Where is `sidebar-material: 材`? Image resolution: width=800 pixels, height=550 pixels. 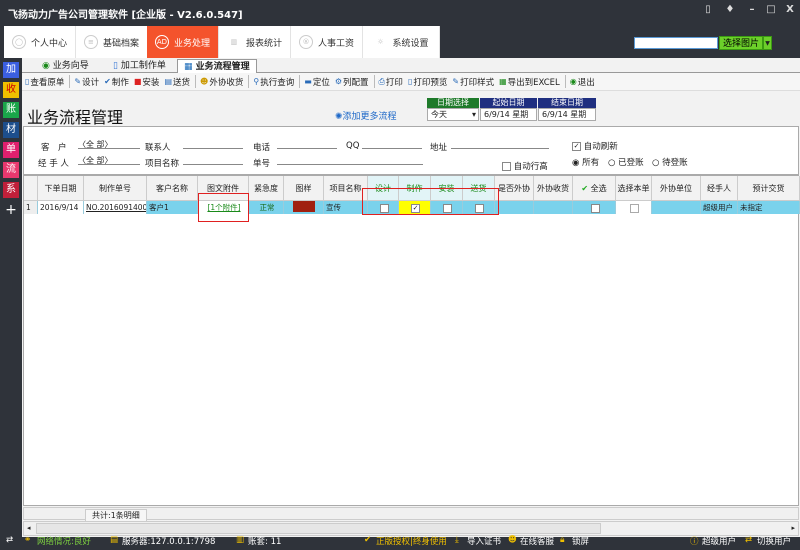
sidebar-material: 材 is located at coordinates (11, 130).